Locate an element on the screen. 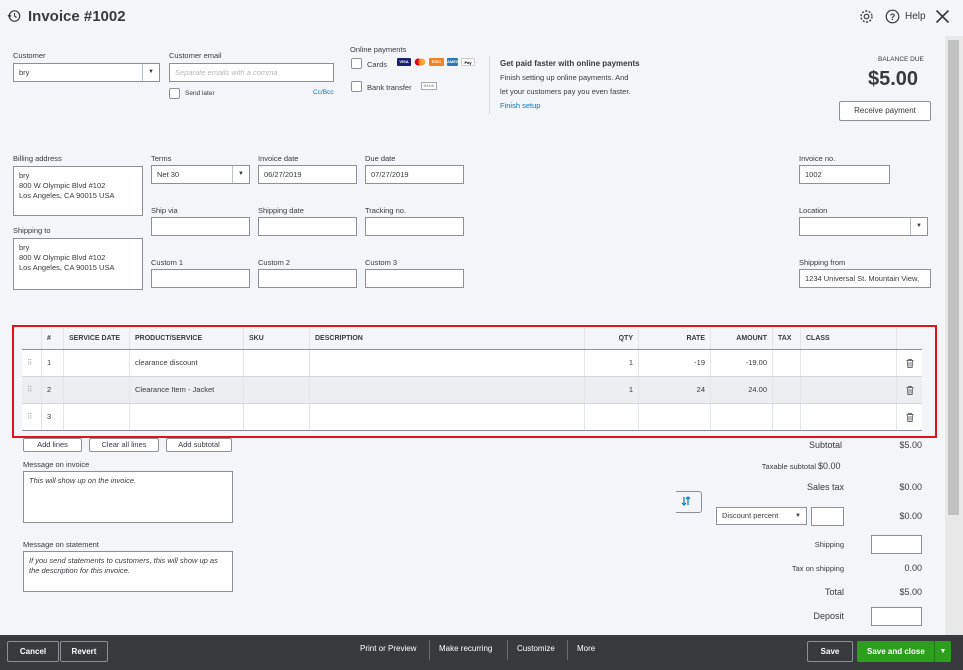  add-lines-button: Add lines is located at coordinates (52, 445).